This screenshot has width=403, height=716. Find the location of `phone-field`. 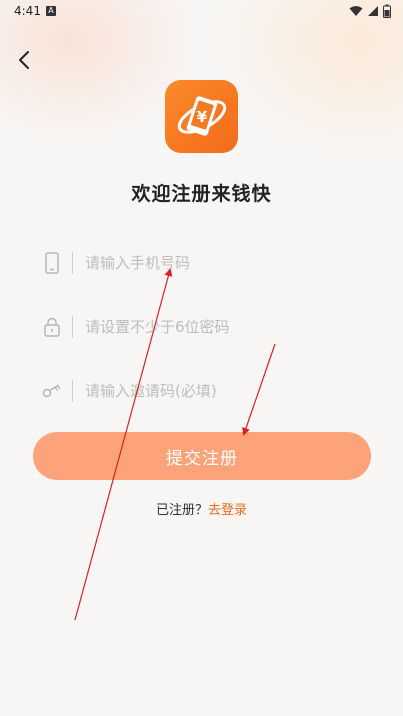

phone-field is located at coordinates (207, 263).